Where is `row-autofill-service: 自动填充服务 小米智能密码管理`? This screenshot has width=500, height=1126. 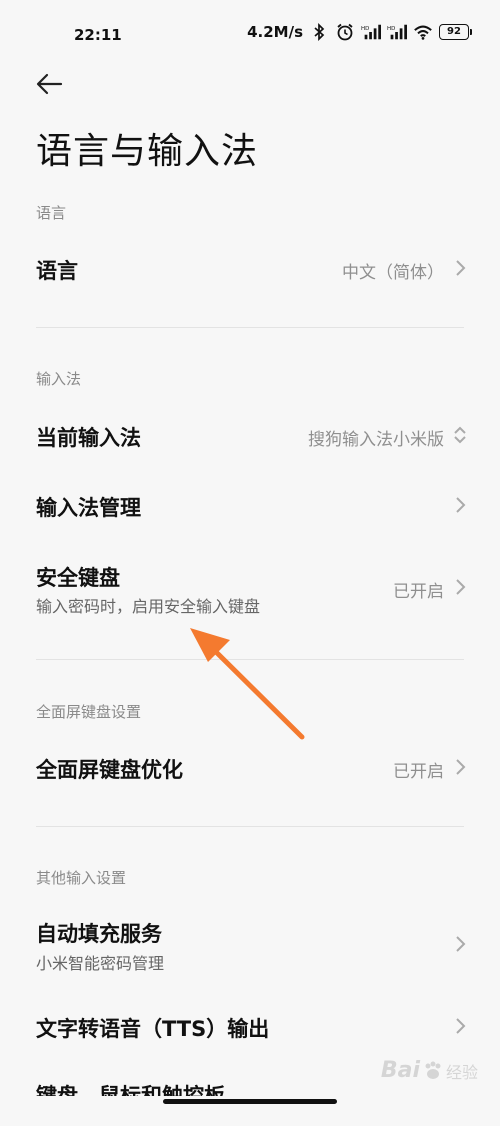
row-autofill-service: 自动填充服务 小米智能密码管理 is located at coordinates (250, 943).